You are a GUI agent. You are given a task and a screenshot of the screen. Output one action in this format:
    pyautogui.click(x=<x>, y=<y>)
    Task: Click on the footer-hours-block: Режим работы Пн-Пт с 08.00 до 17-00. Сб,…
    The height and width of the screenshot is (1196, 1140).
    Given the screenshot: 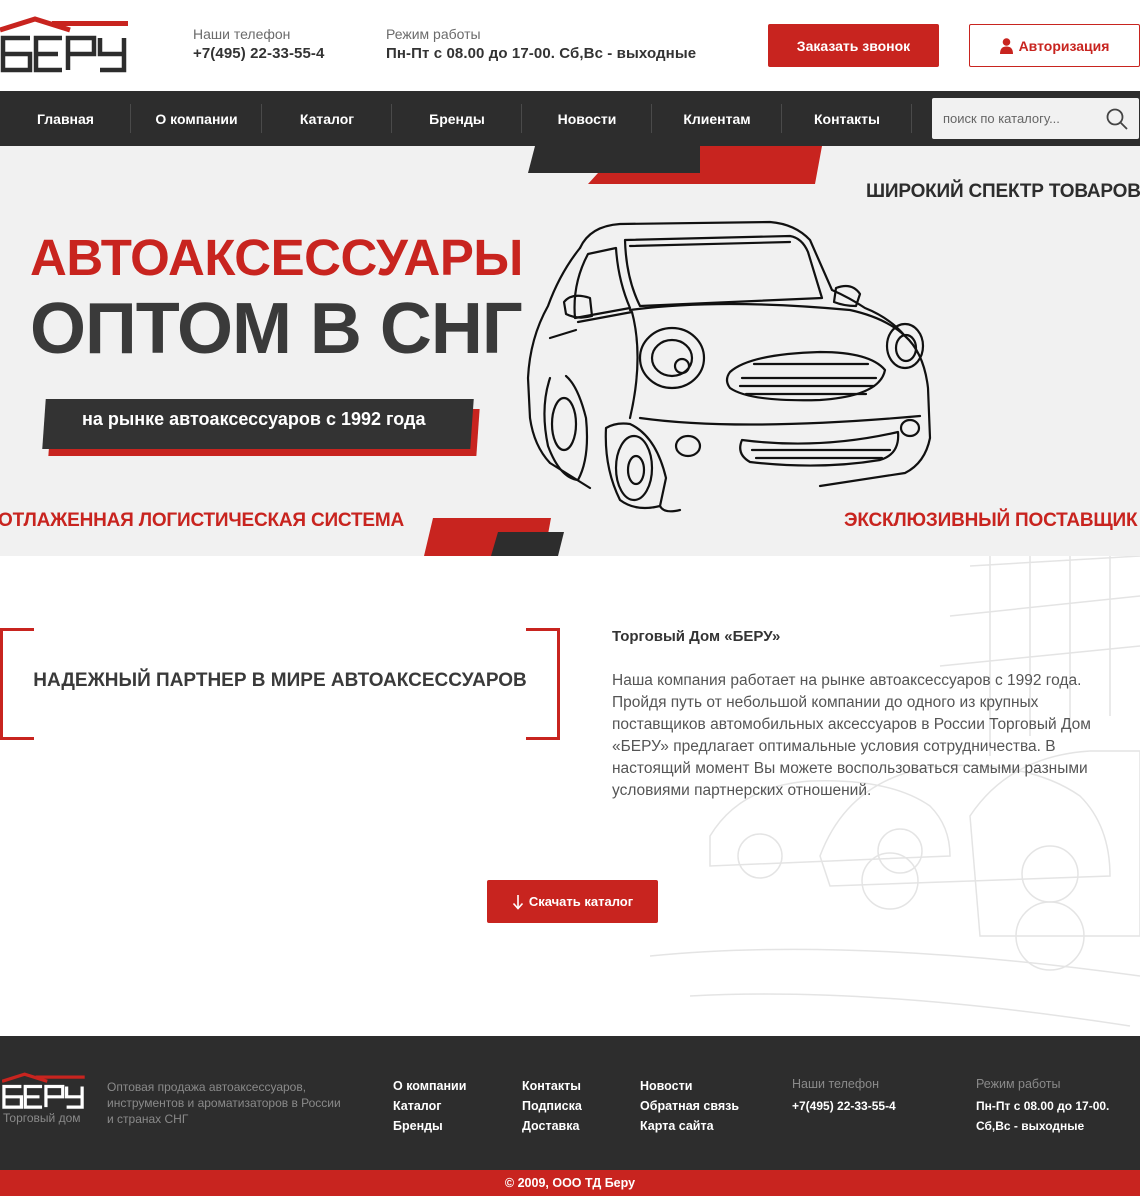 What is the action you would take?
    pyautogui.click(x=1051, y=1106)
    